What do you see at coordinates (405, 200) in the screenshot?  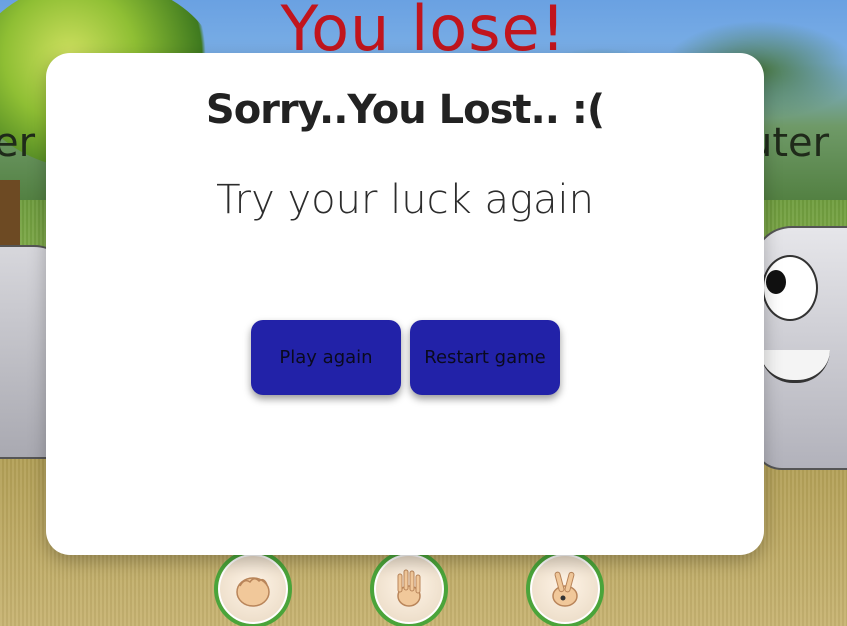 I see `modal-subtitle: Try your luck again` at bounding box center [405, 200].